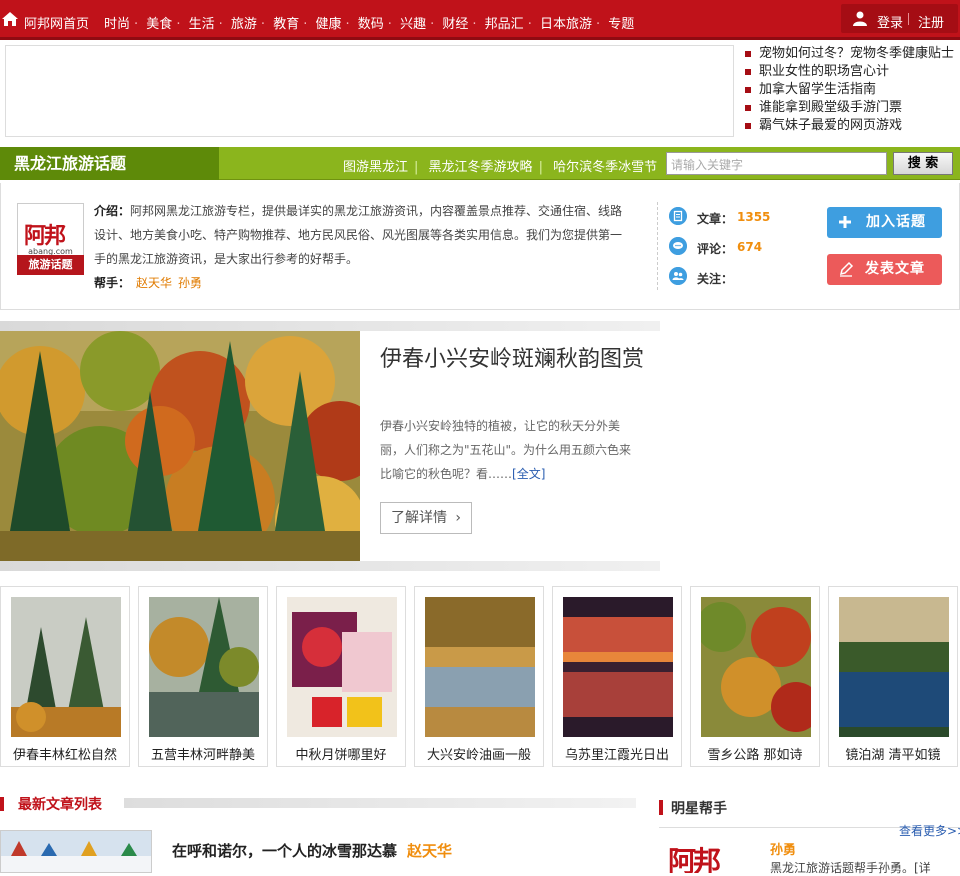 The image size is (960, 876). What do you see at coordinates (117, 24) in the screenshot?
I see `nav-item: 时尚` at bounding box center [117, 24].